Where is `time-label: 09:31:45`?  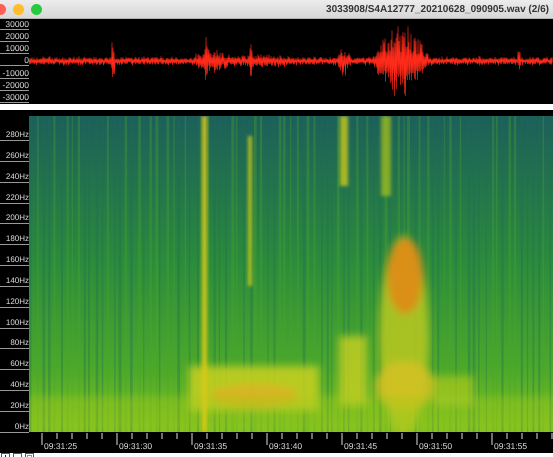
time-label: 09:31:45 is located at coordinates (361, 446).